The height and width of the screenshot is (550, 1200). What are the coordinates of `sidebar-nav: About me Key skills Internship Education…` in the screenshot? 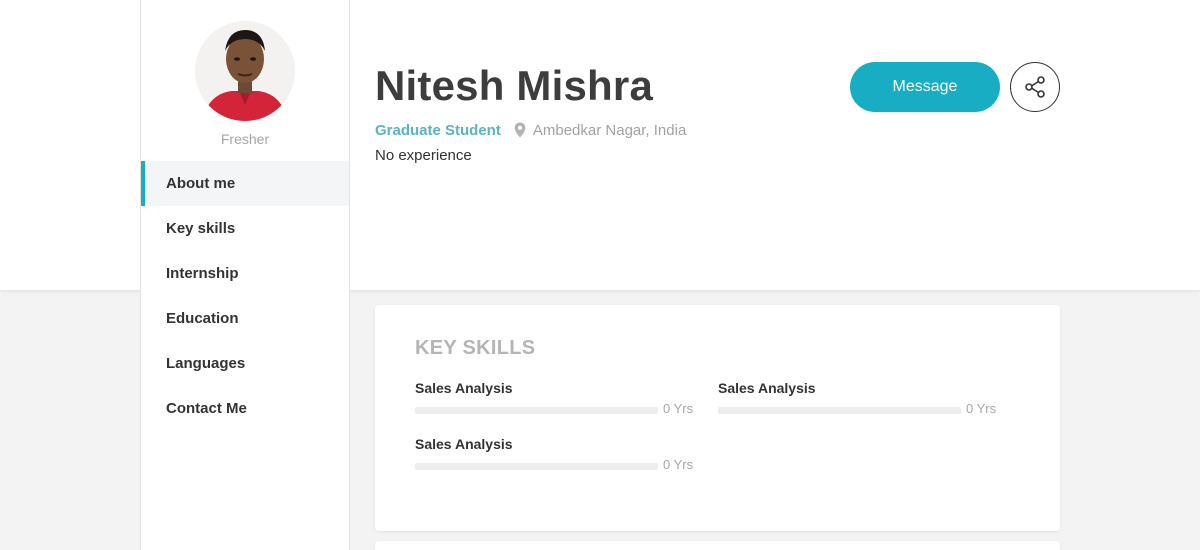 It's located at (245, 296).